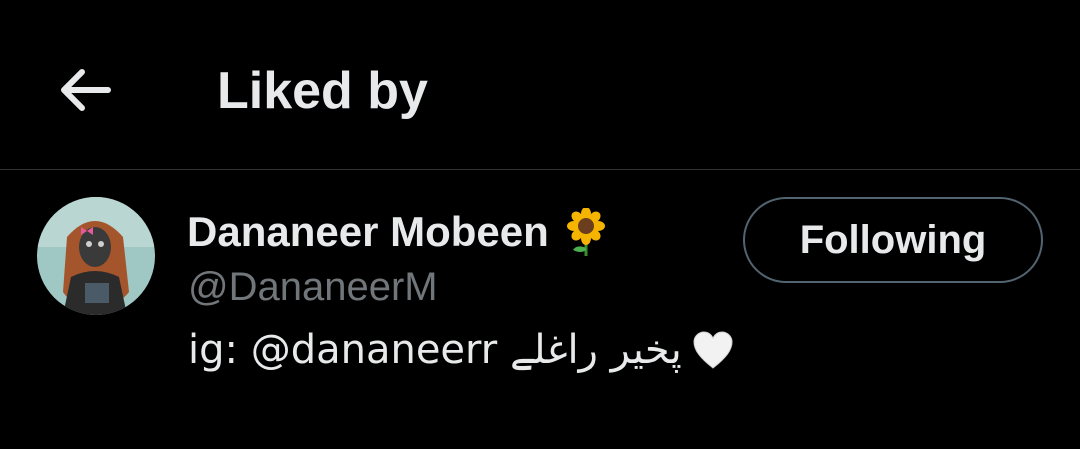  Describe the element at coordinates (893, 240) in the screenshot. I see `following-button: Following` at that location.